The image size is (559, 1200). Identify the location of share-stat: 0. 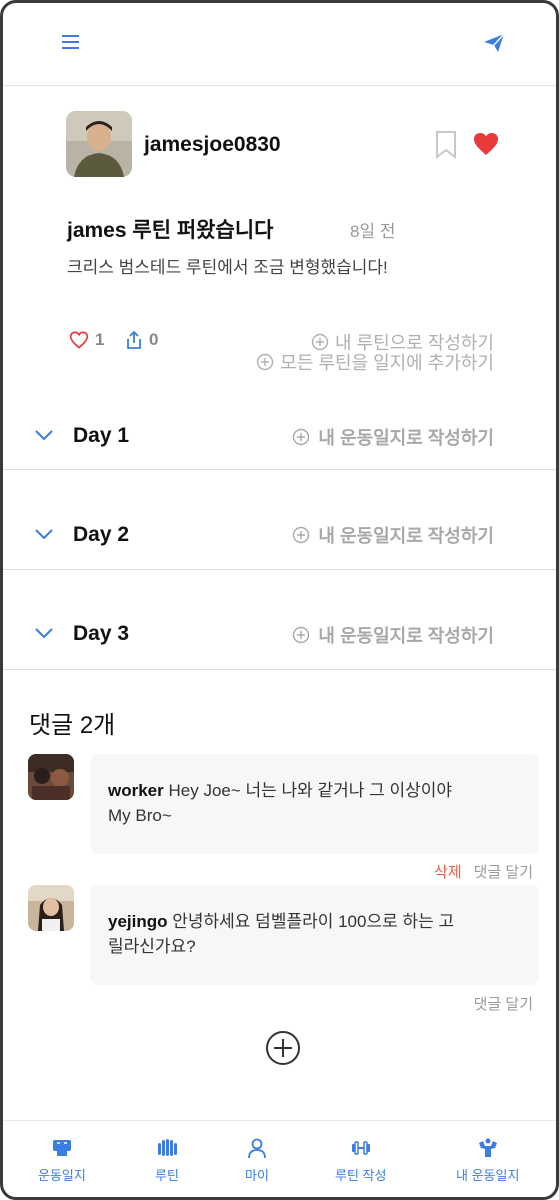
(141, 340).